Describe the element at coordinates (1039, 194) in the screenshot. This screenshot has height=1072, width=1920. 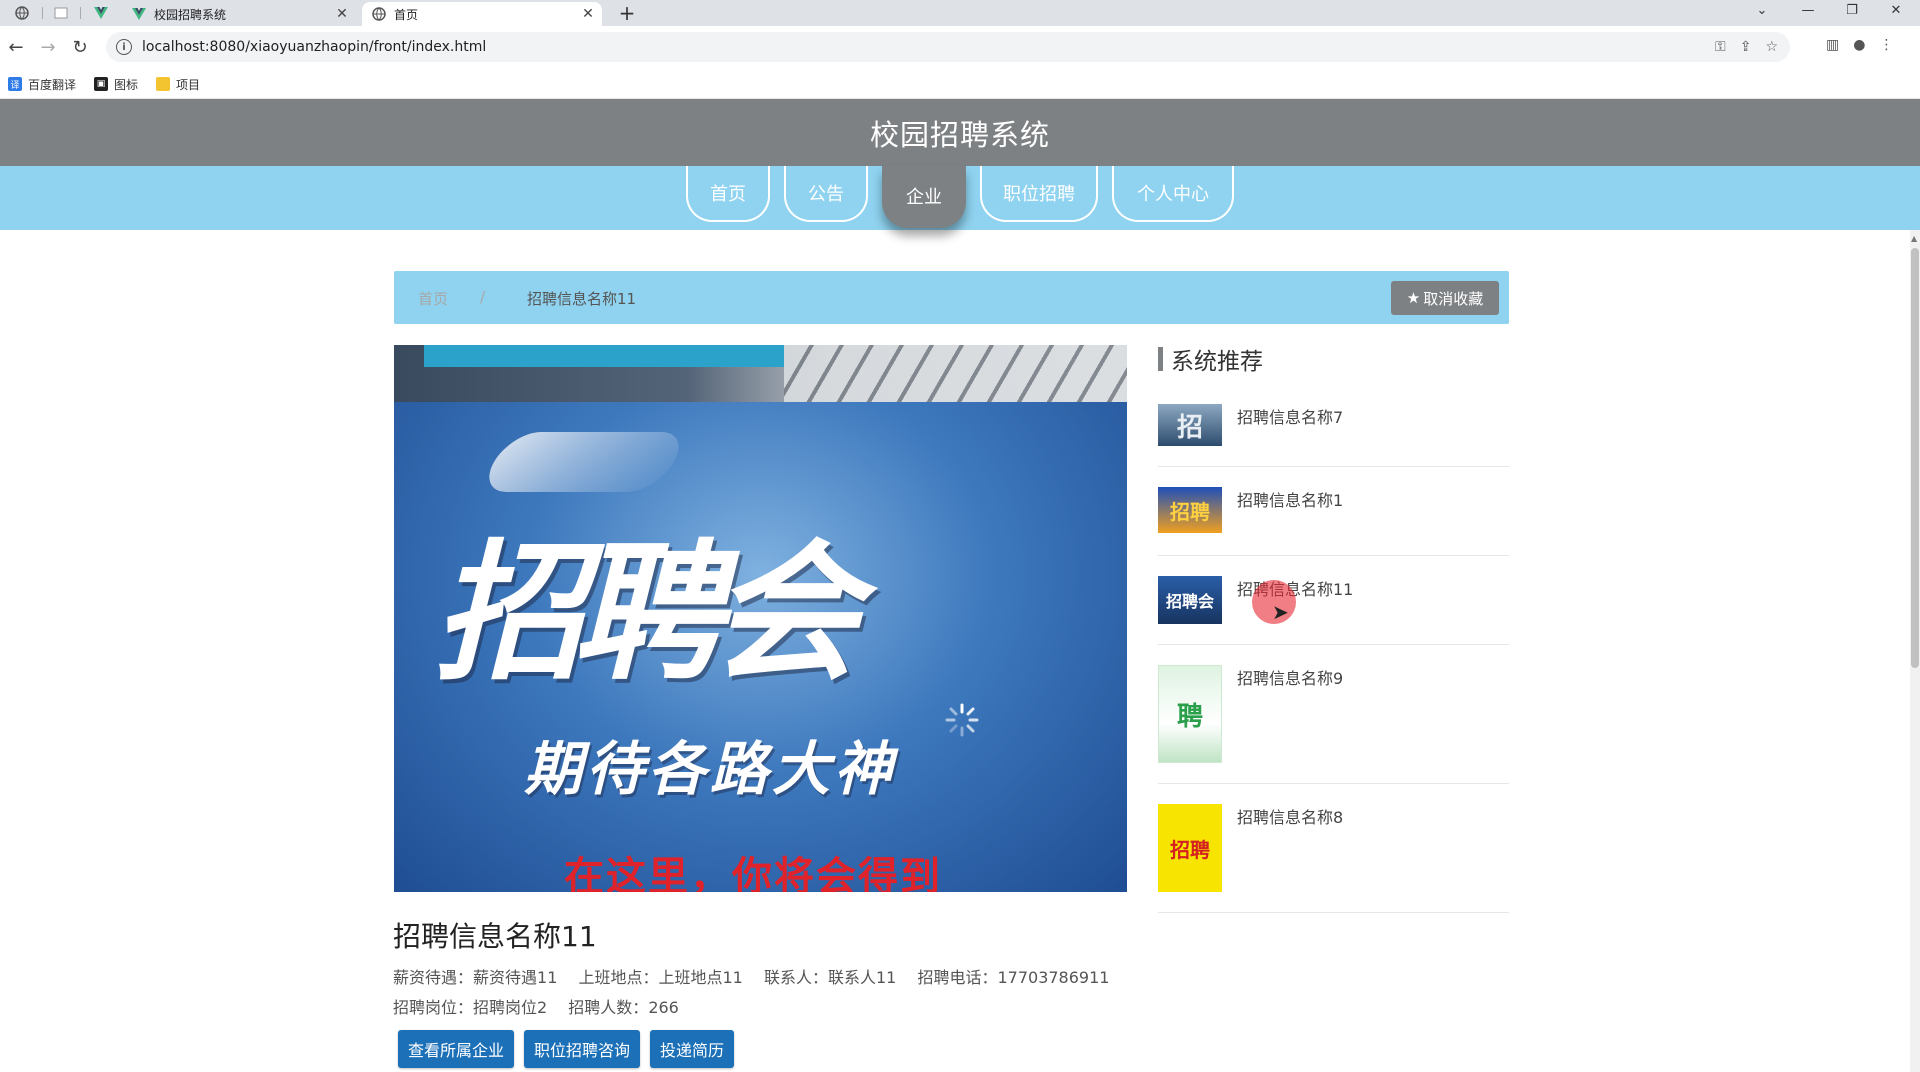
I see `nav-jobs: 职位招聘` at that location.